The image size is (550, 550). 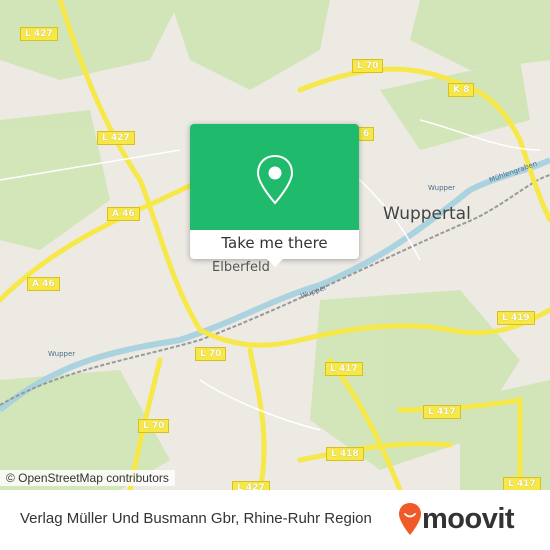 I want to click on take-me-there-button: Take me there, so click(x=274, y=244).